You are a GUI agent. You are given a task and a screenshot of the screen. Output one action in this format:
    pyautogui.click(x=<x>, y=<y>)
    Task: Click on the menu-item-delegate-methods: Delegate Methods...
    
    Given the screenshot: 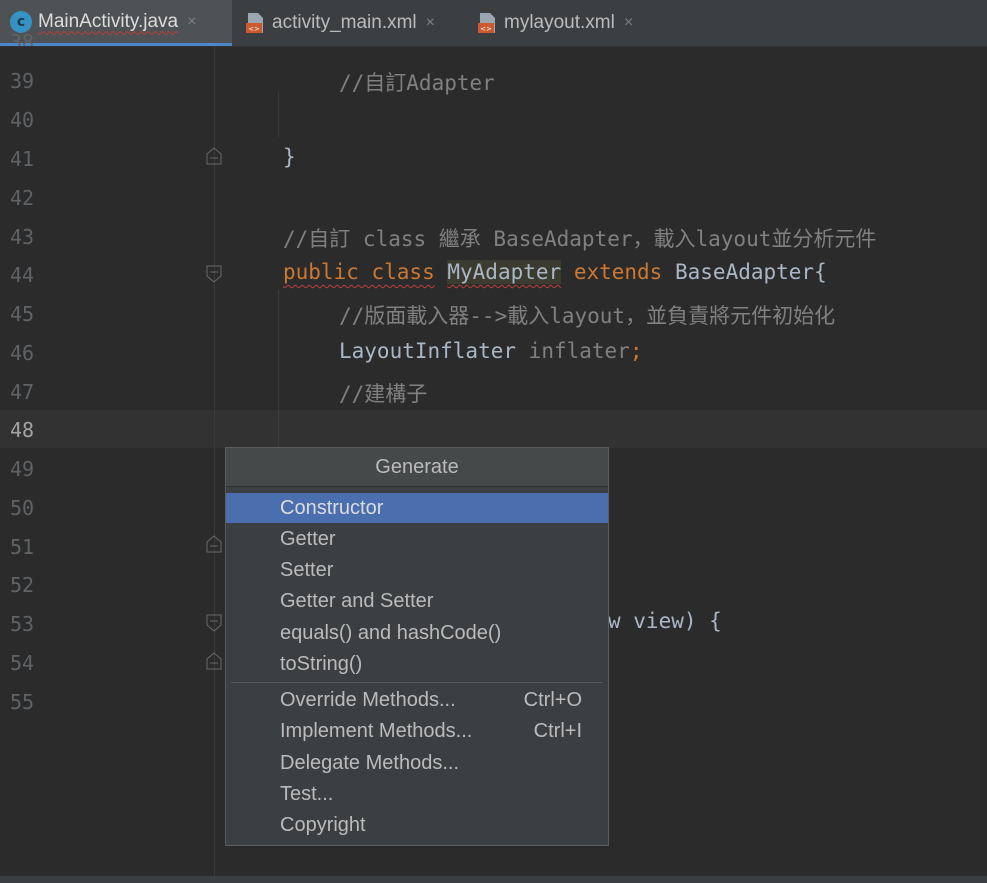 What is the action you would take?
    pyautogui.click(x=417, y=763)
    